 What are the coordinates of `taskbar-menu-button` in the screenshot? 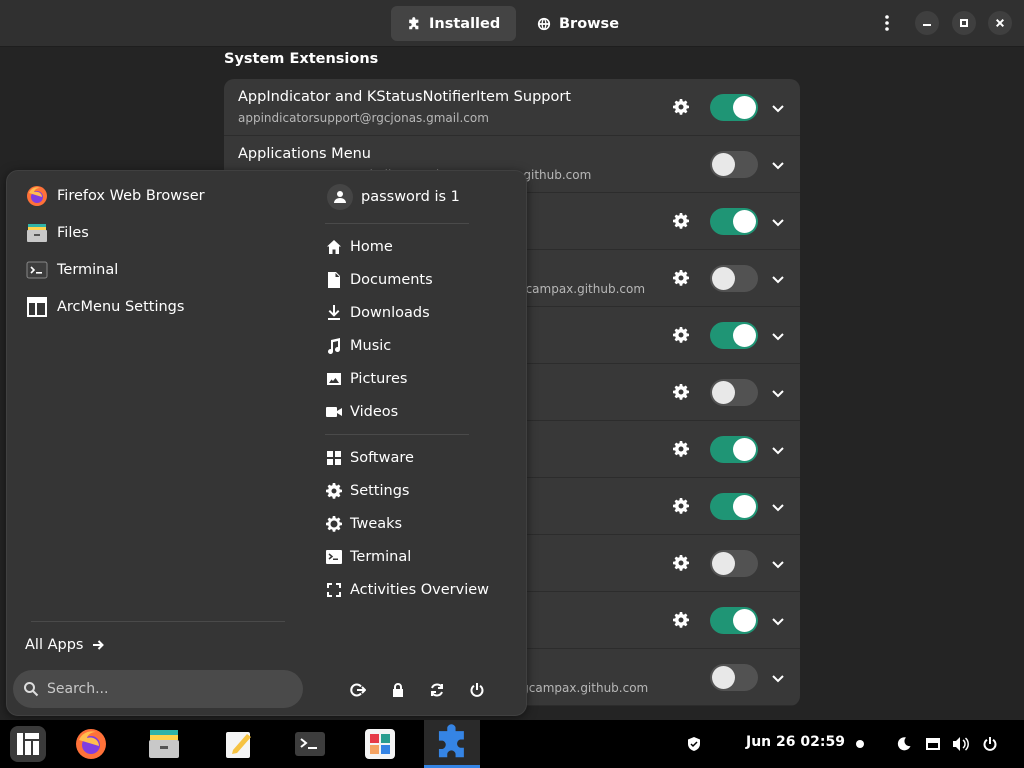 It's located at (28, 744).